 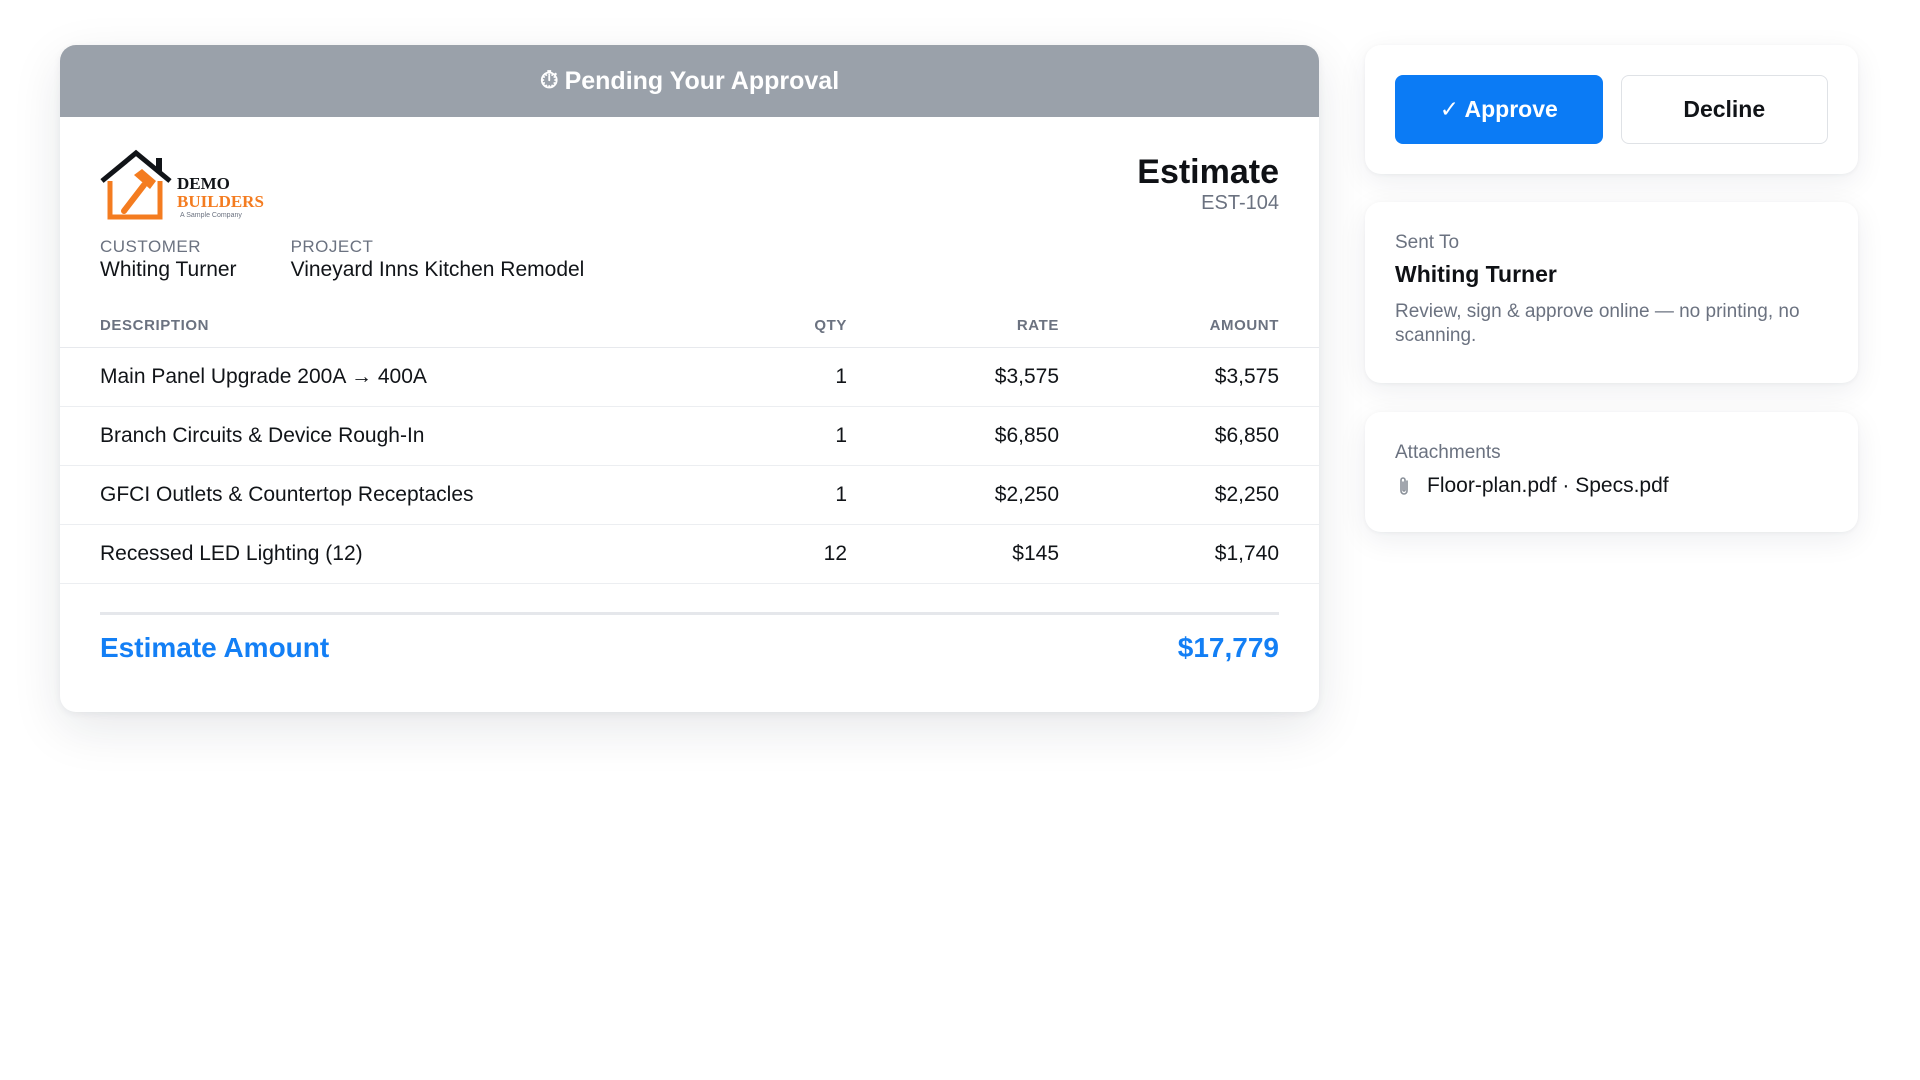 What do you see at coordinates (437, 269) in the screenshot?
I see `project-value: Vineyard Inns Kitchen Remodel` at bounding box center [437, 269].